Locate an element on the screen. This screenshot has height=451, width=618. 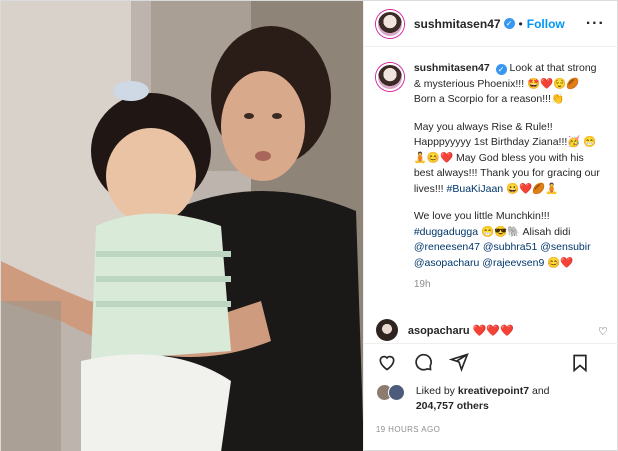
comment-row: asopacharu ❤️❤️❤️ ♡ is located at coordinates (491, 330).